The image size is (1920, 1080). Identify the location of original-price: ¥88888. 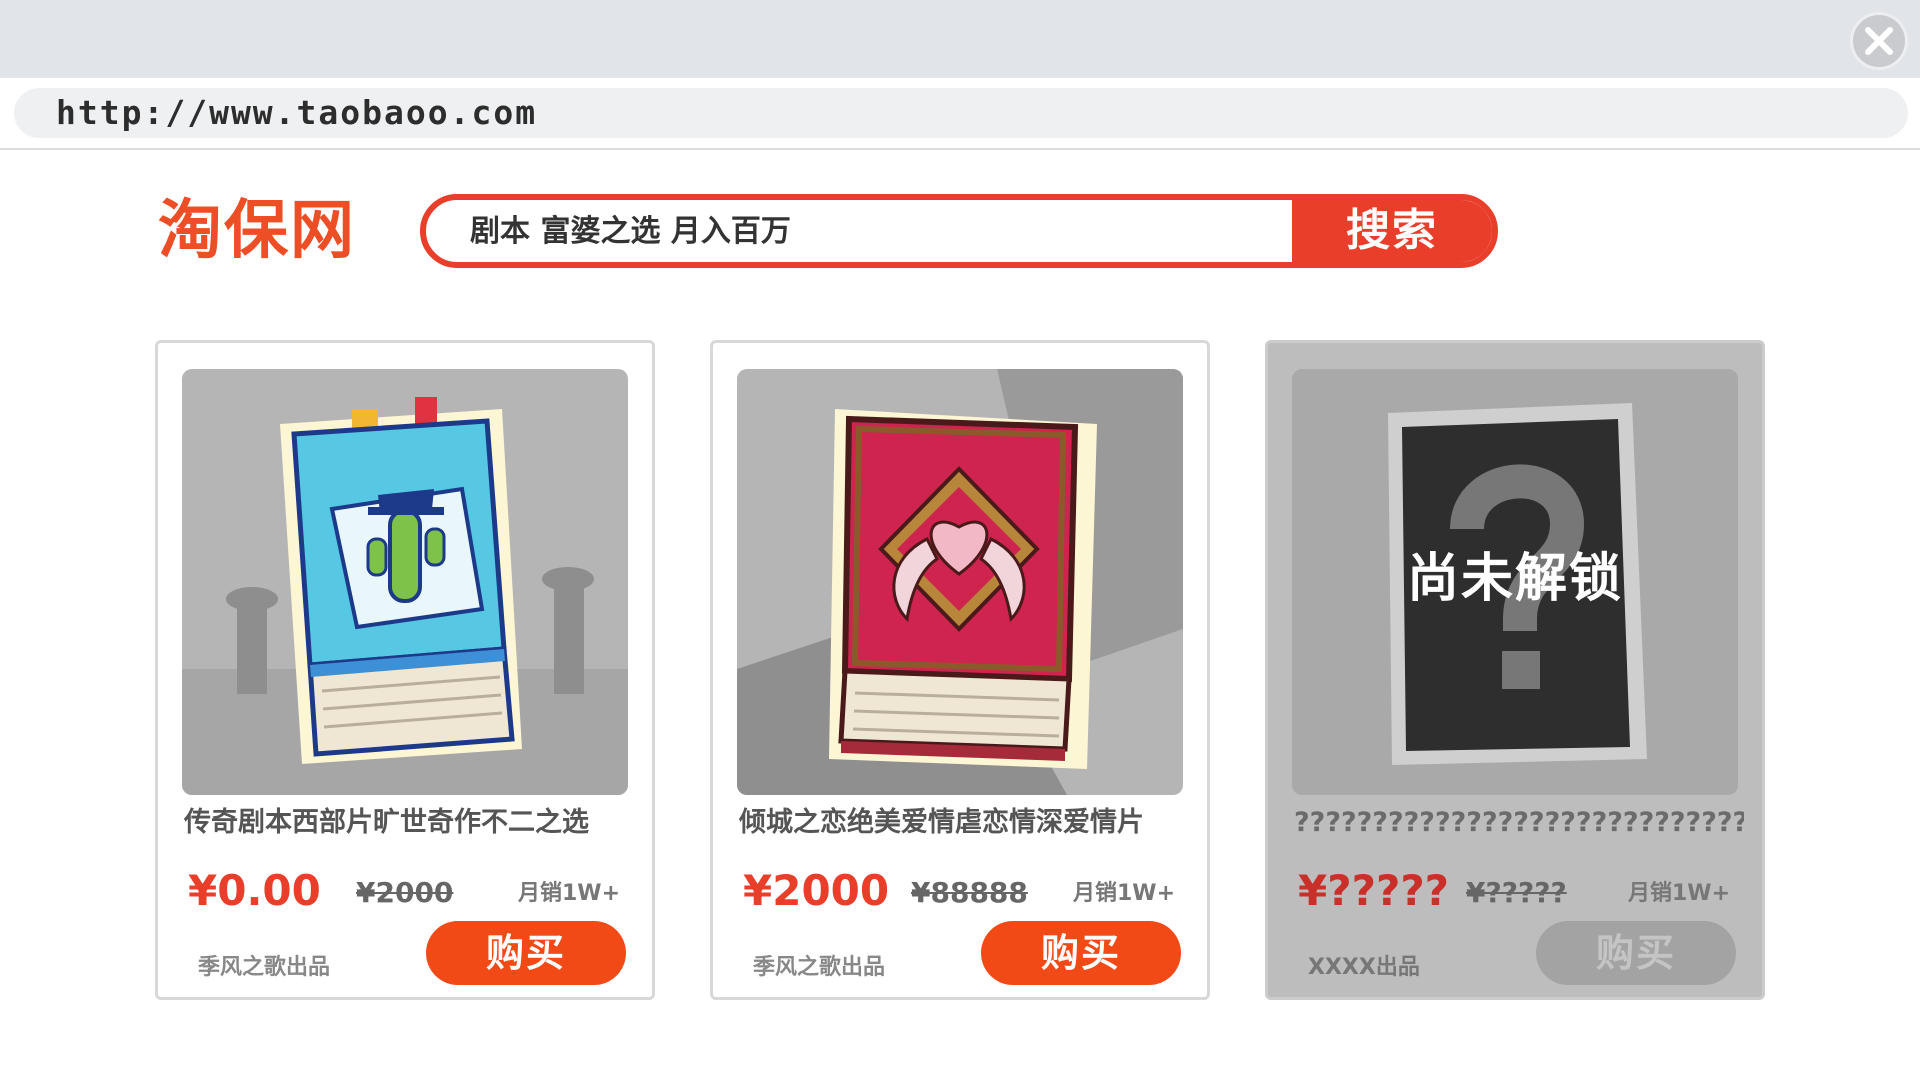
(969, 892).